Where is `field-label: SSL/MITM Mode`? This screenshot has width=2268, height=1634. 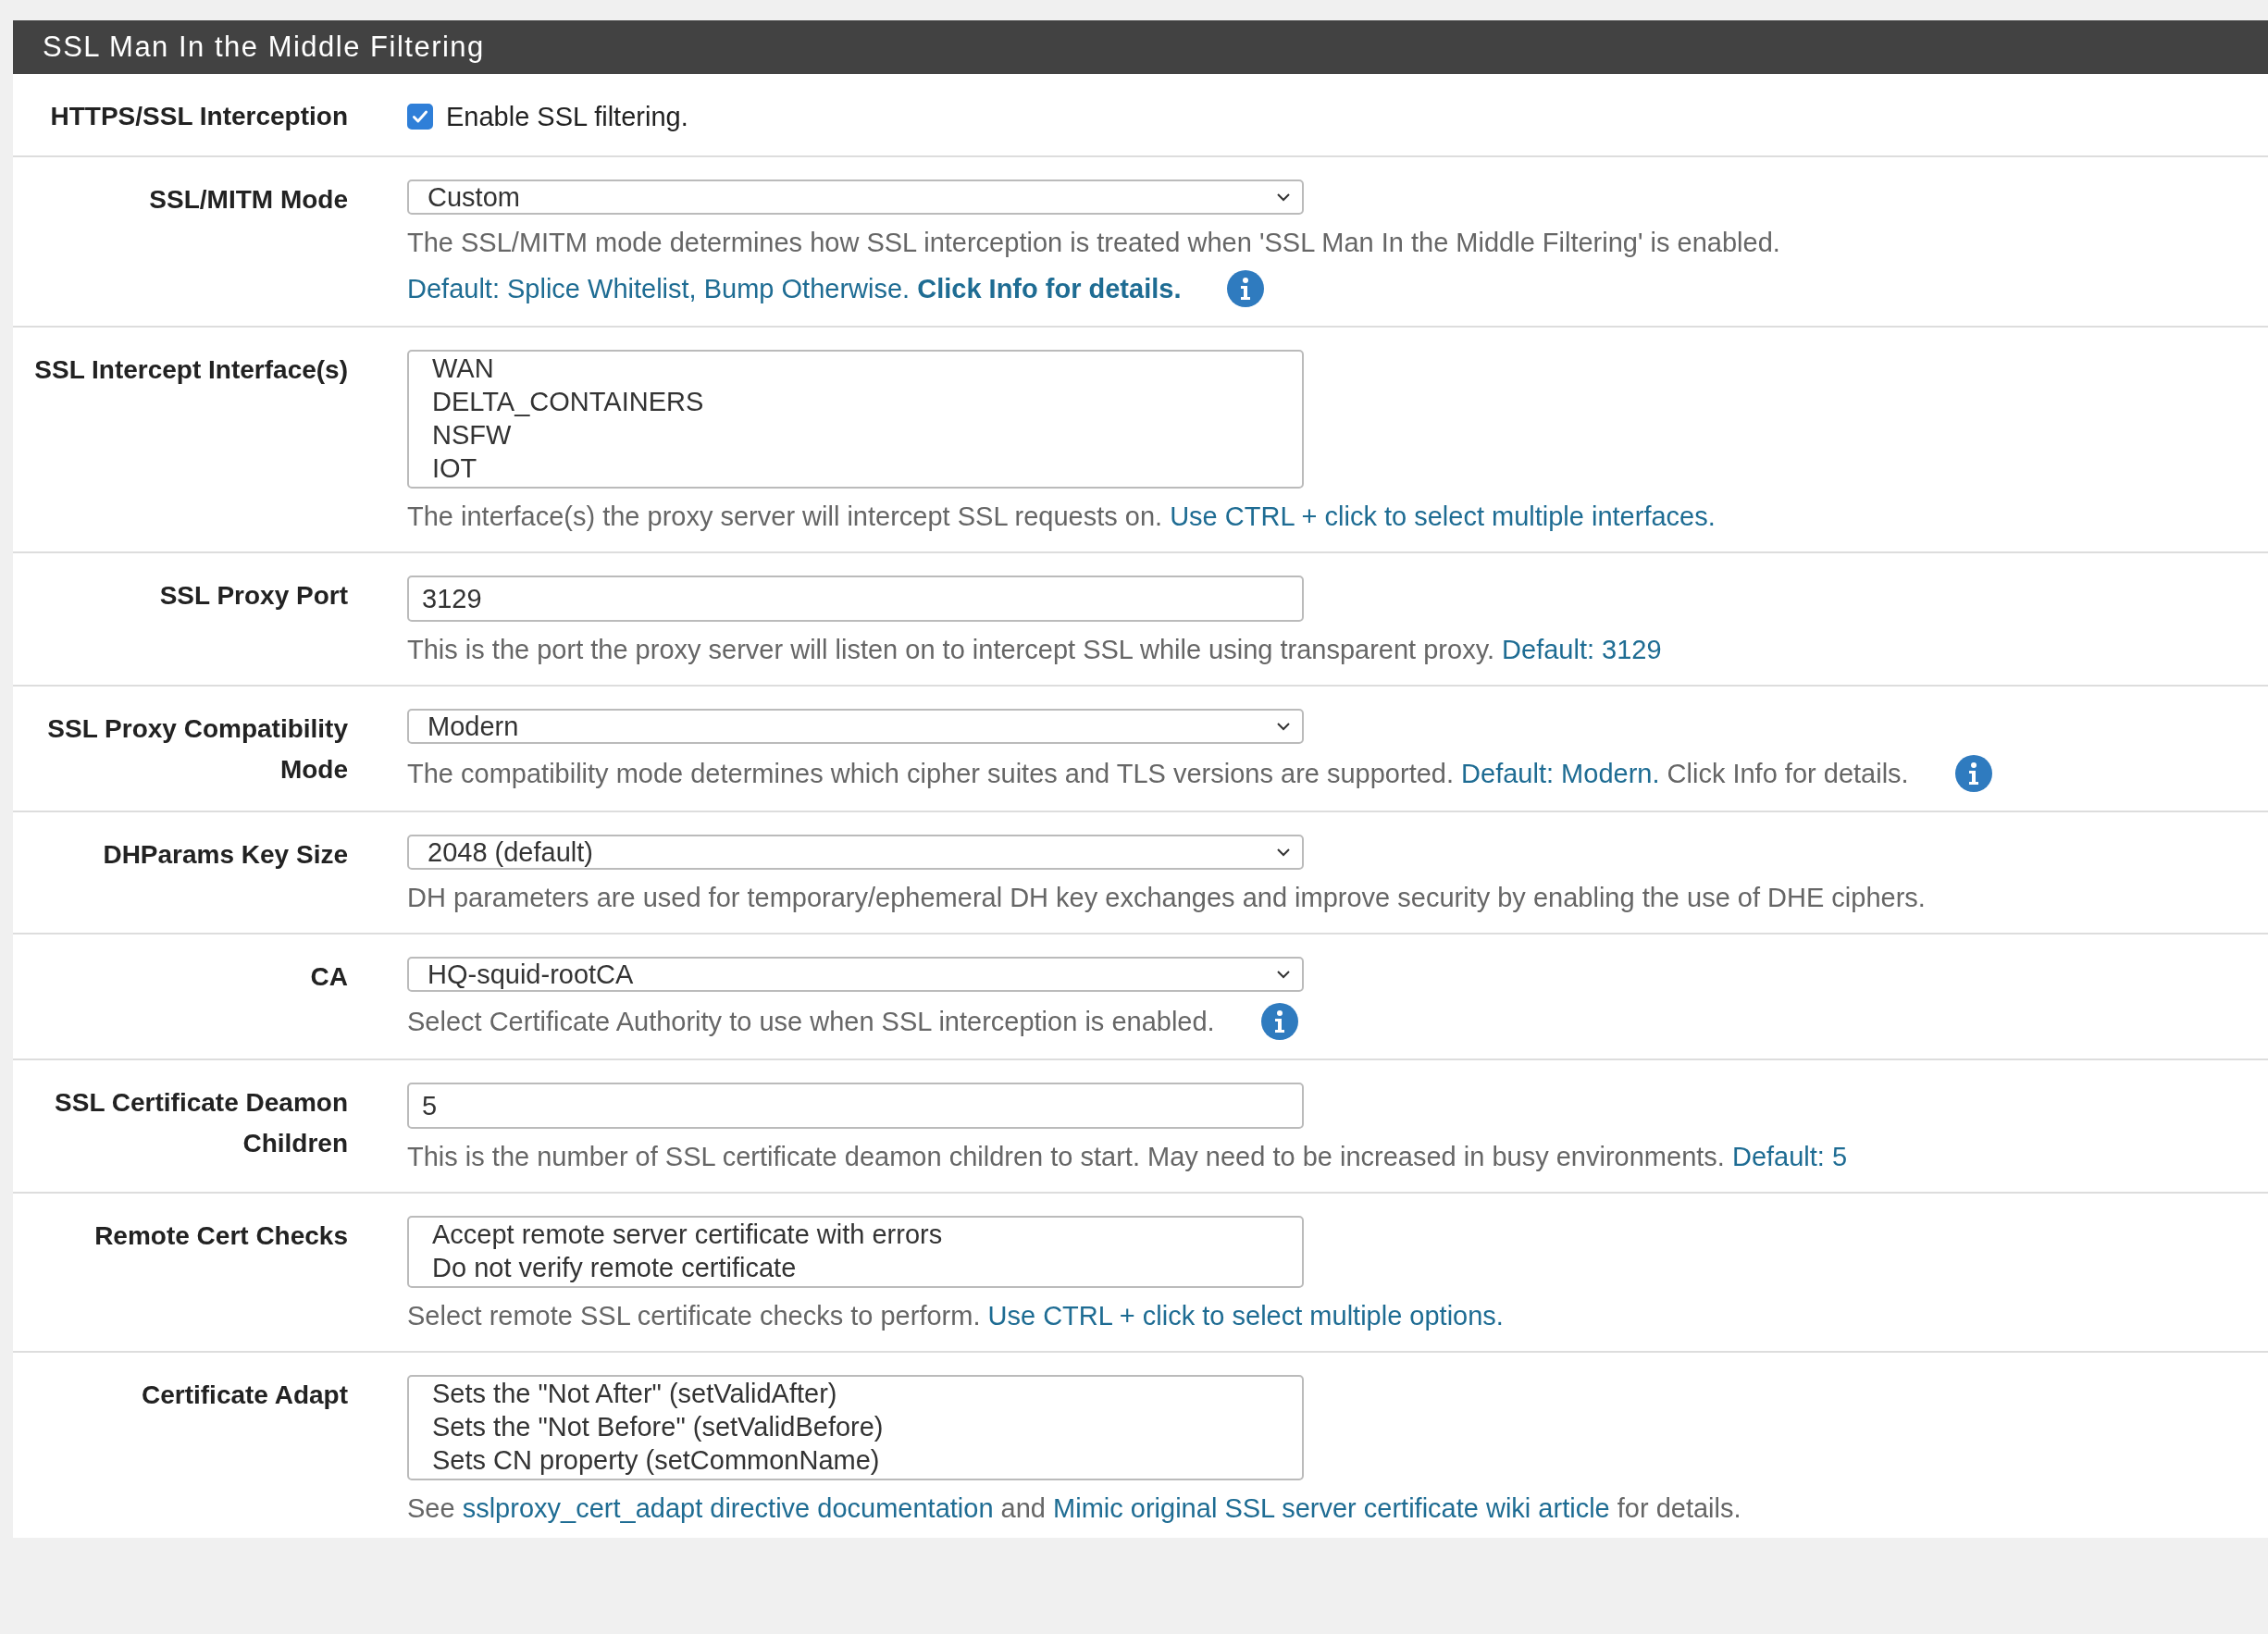
field-label: SSL/MITM Mode is located at coordinates (248, 200).